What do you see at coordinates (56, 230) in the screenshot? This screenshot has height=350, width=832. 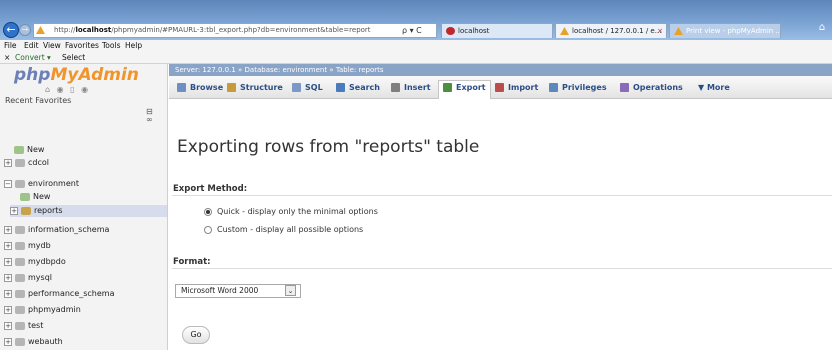 I see `tree-item-information-schema: + information_schema` at bounding box center [56, 230].